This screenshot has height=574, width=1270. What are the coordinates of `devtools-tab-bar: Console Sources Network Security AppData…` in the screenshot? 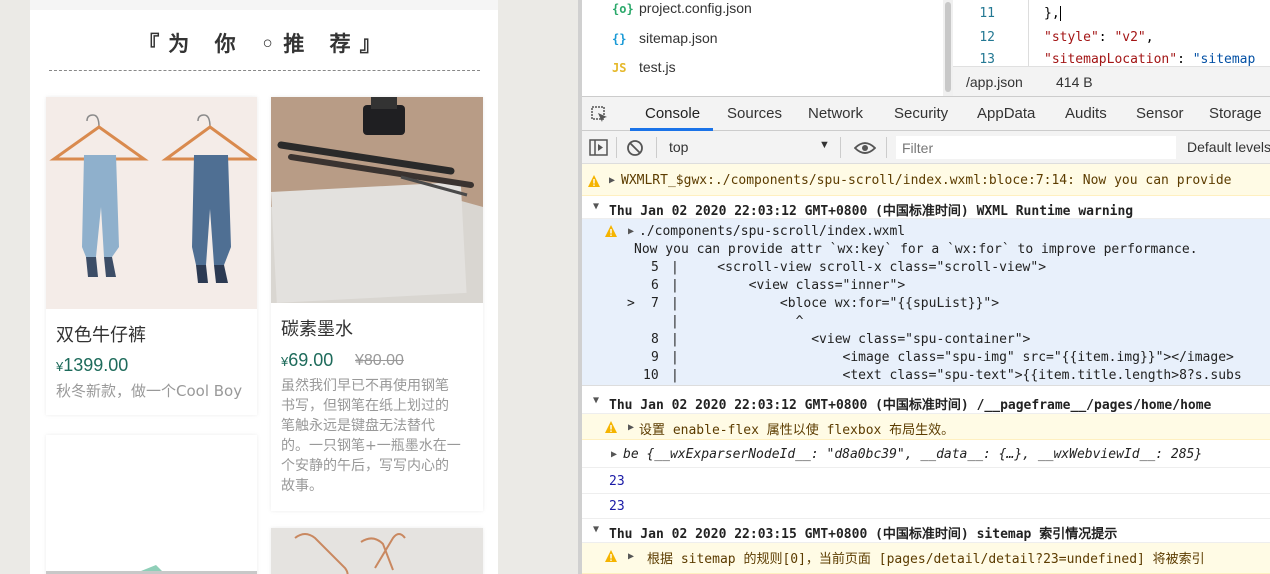 It's located at (926, 113).